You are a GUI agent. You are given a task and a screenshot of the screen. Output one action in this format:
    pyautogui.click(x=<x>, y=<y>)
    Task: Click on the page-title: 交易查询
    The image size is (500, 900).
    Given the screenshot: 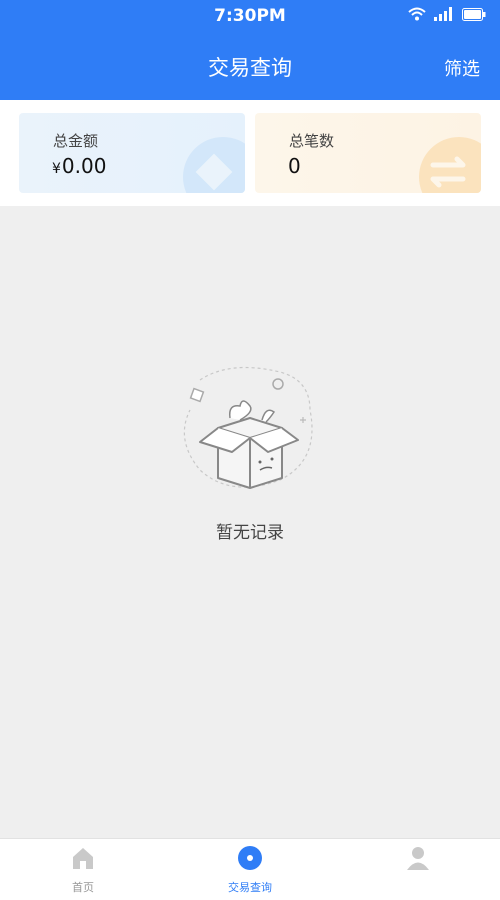 What is the action you would take?
    pyautogui.click(x=250, y=68)
    